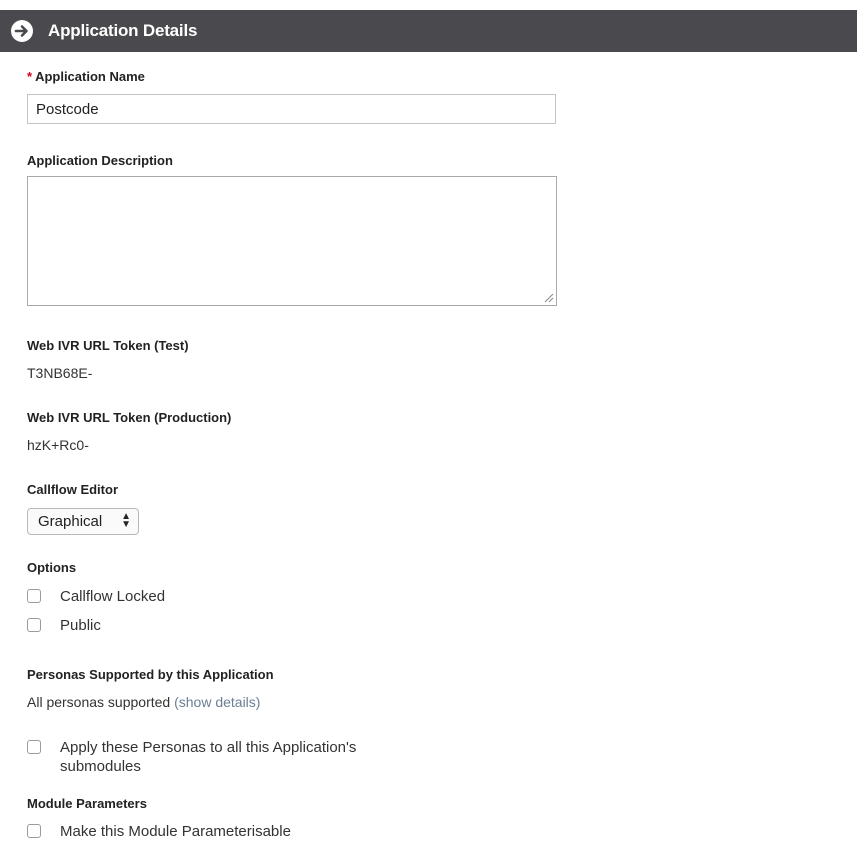 The height and width of the screenshot is (844, 857). Describe the element at coordinates (34, 596) in the screenshot. I see `callflow-locked-checkbox` at that location.